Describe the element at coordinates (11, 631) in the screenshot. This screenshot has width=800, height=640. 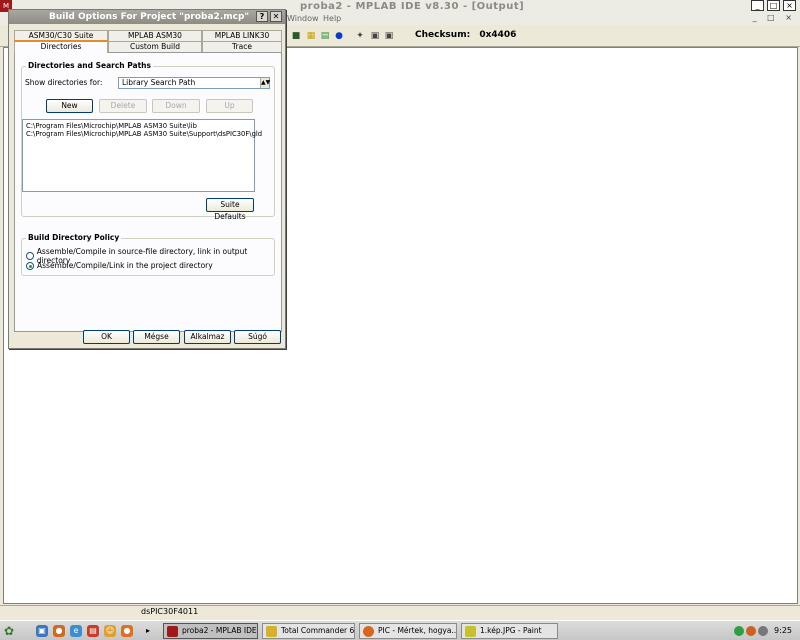
I see `start-icon: ✿` at that location.